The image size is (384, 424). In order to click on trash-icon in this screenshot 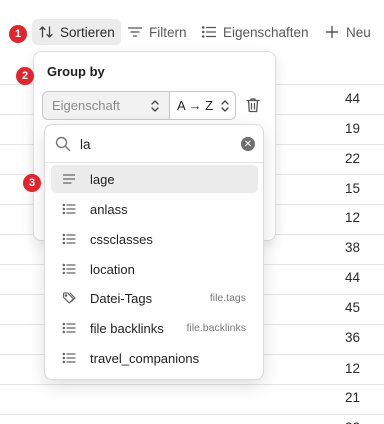, I will do `click(253, 105)`.